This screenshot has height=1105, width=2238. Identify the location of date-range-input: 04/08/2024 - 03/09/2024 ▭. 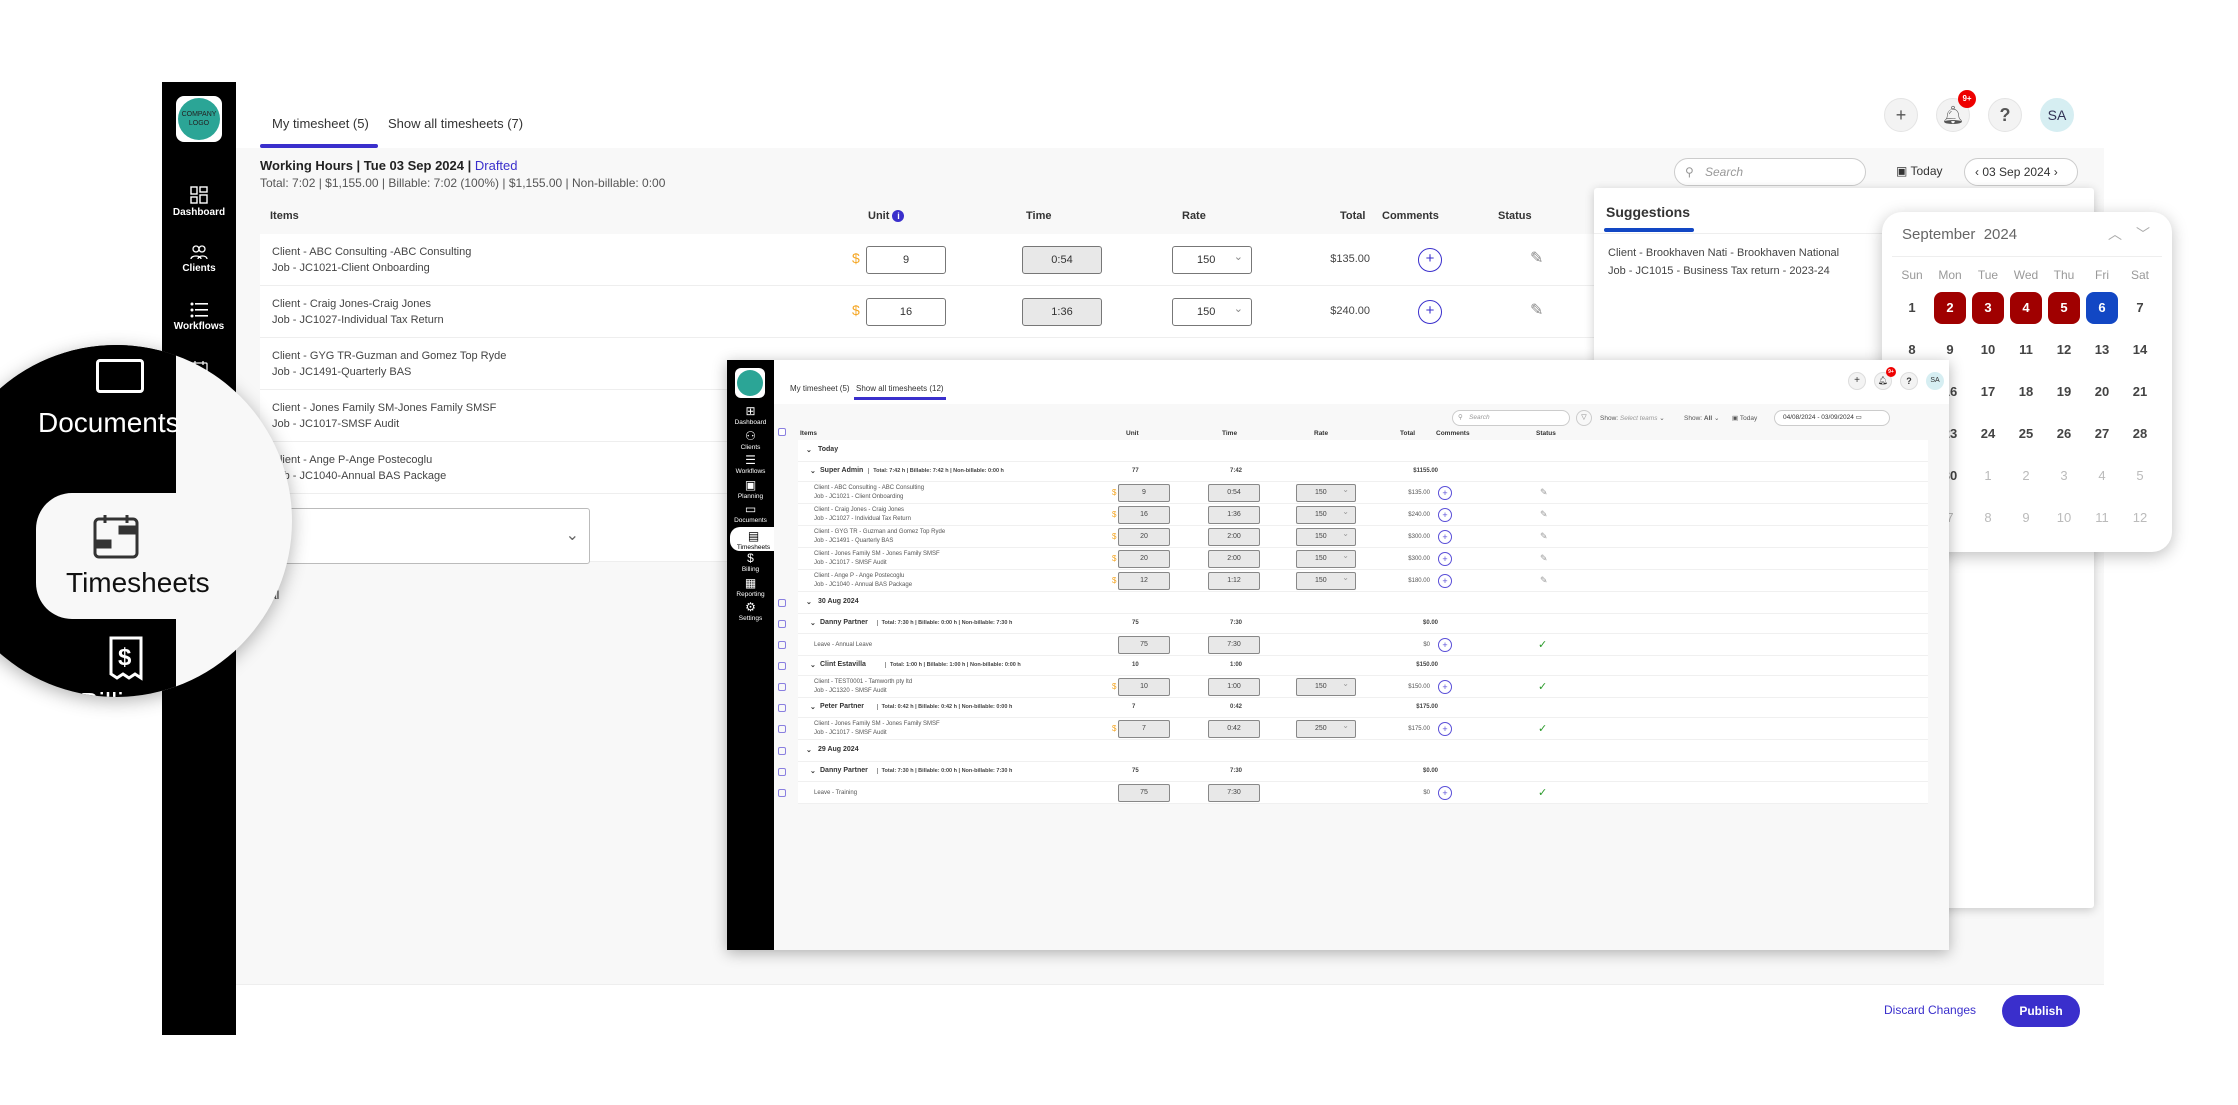
(1832, 418).